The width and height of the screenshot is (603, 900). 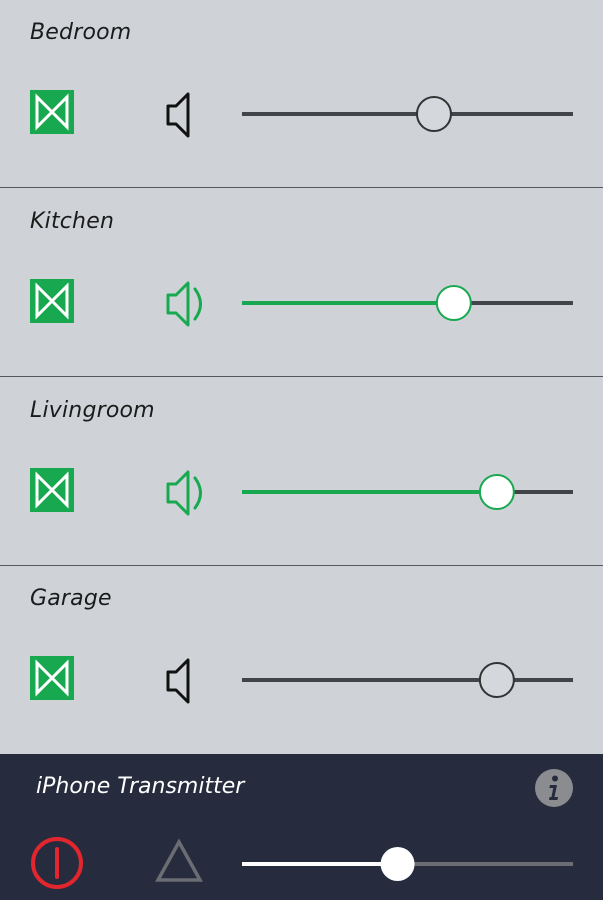 I want to click on transmitter-title: iPhone Transmitter, so click(x=140, y=786).